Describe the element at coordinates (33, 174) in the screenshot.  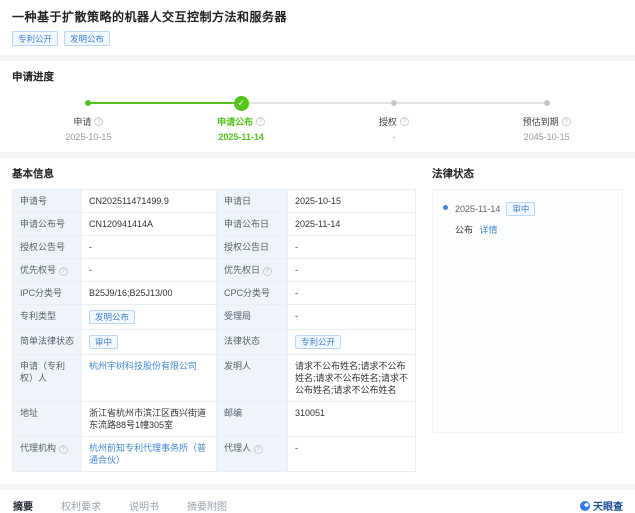
I see `basic-info-title: 基本信息` at that location.